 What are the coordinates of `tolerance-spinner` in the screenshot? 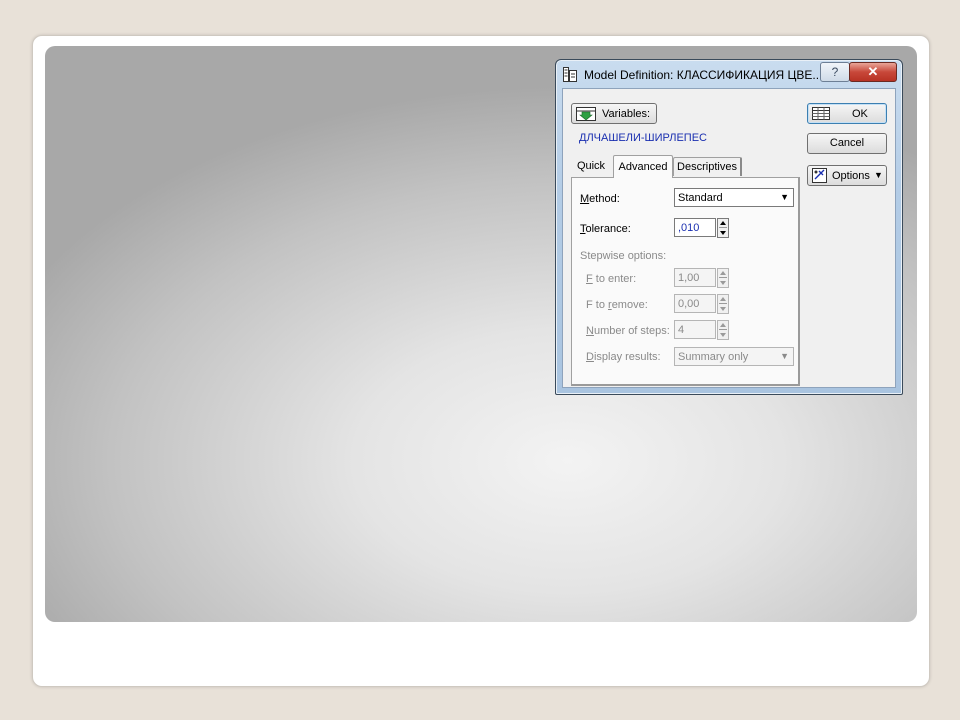 It's located at (723, 228).